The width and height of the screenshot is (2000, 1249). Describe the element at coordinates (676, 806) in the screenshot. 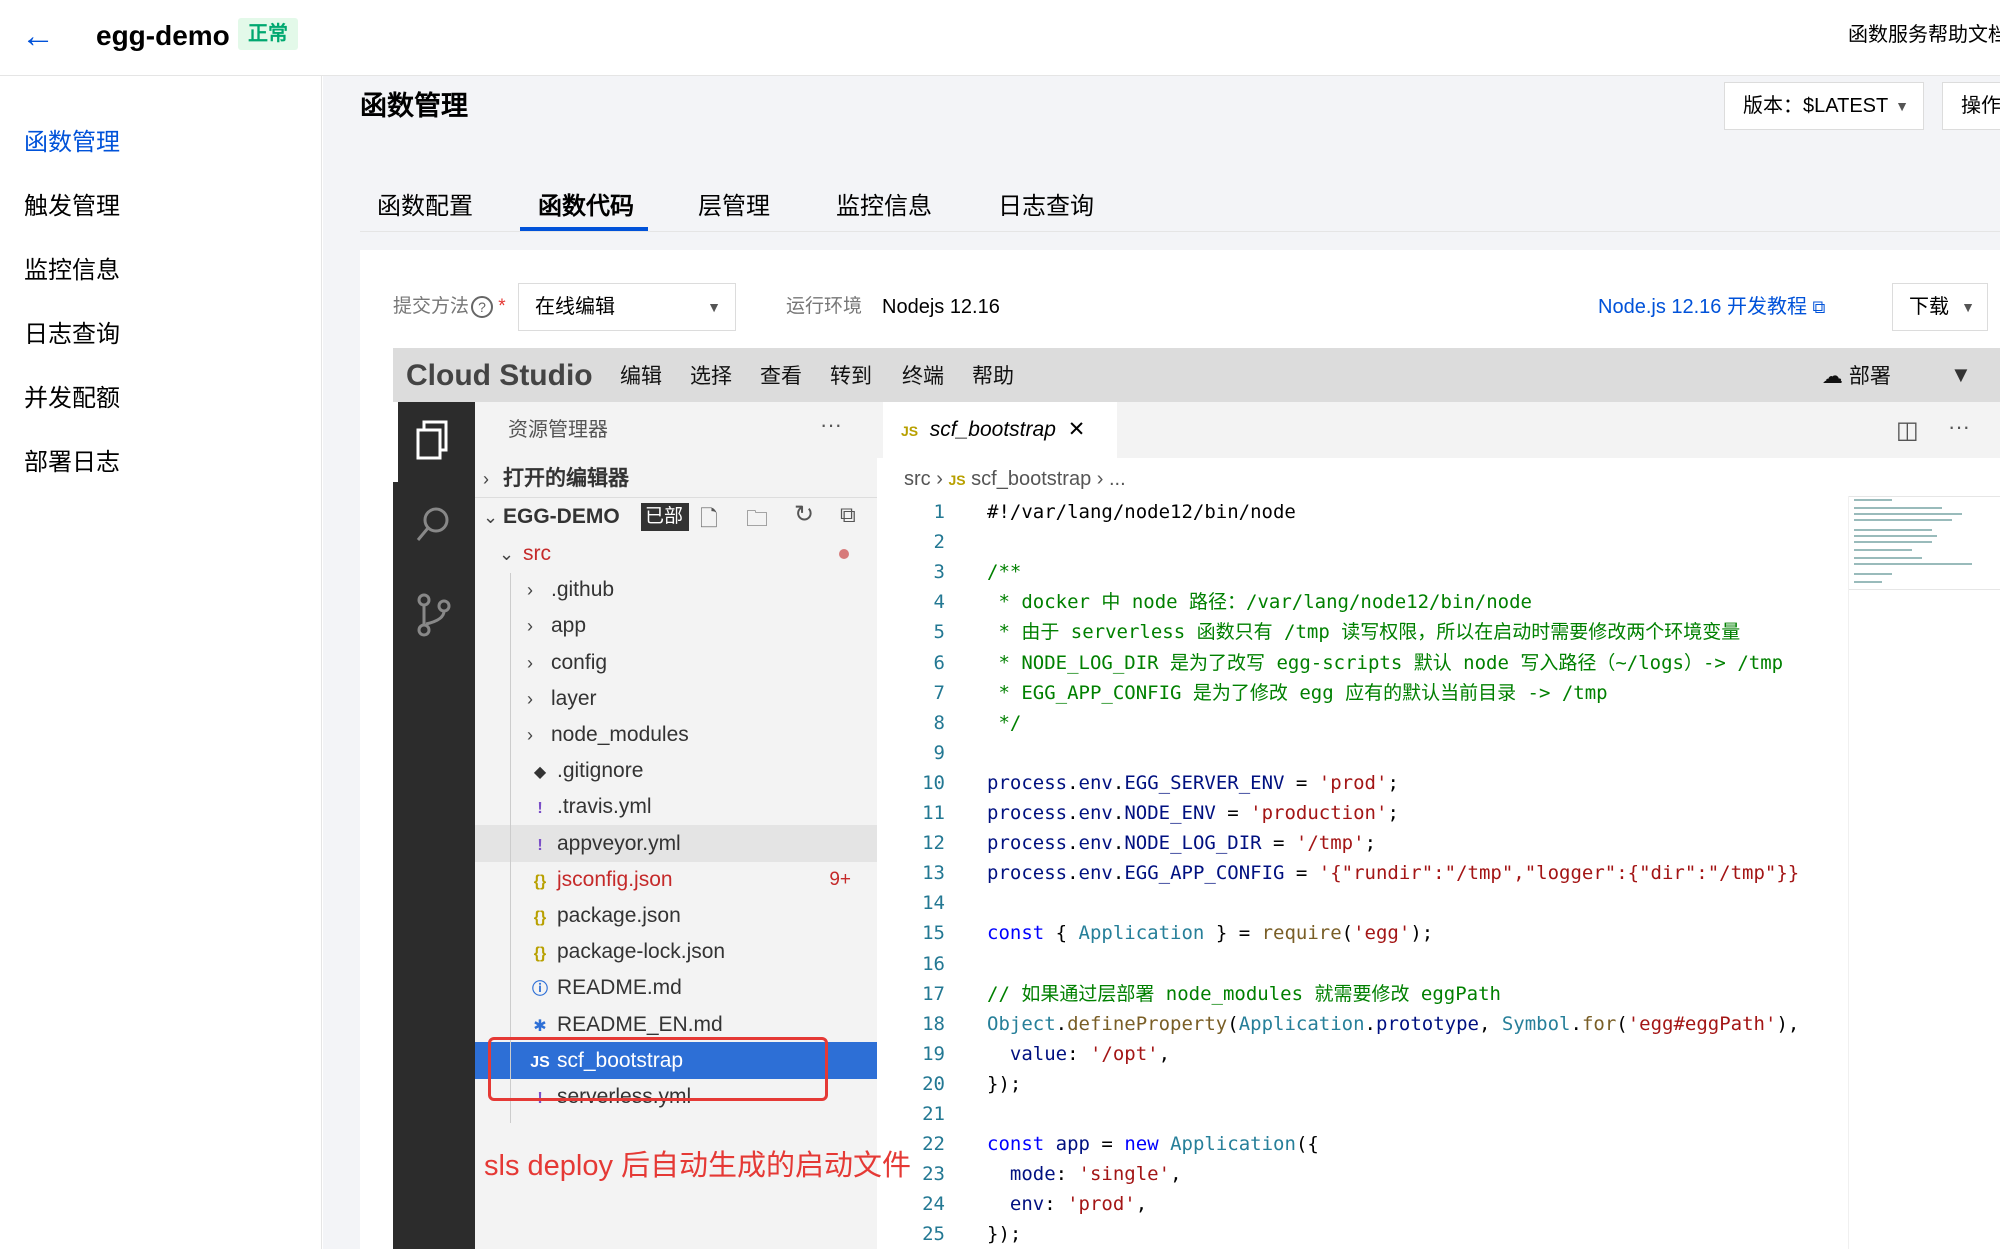

I see `file-tree-item: ! .travis.yml` at that location.